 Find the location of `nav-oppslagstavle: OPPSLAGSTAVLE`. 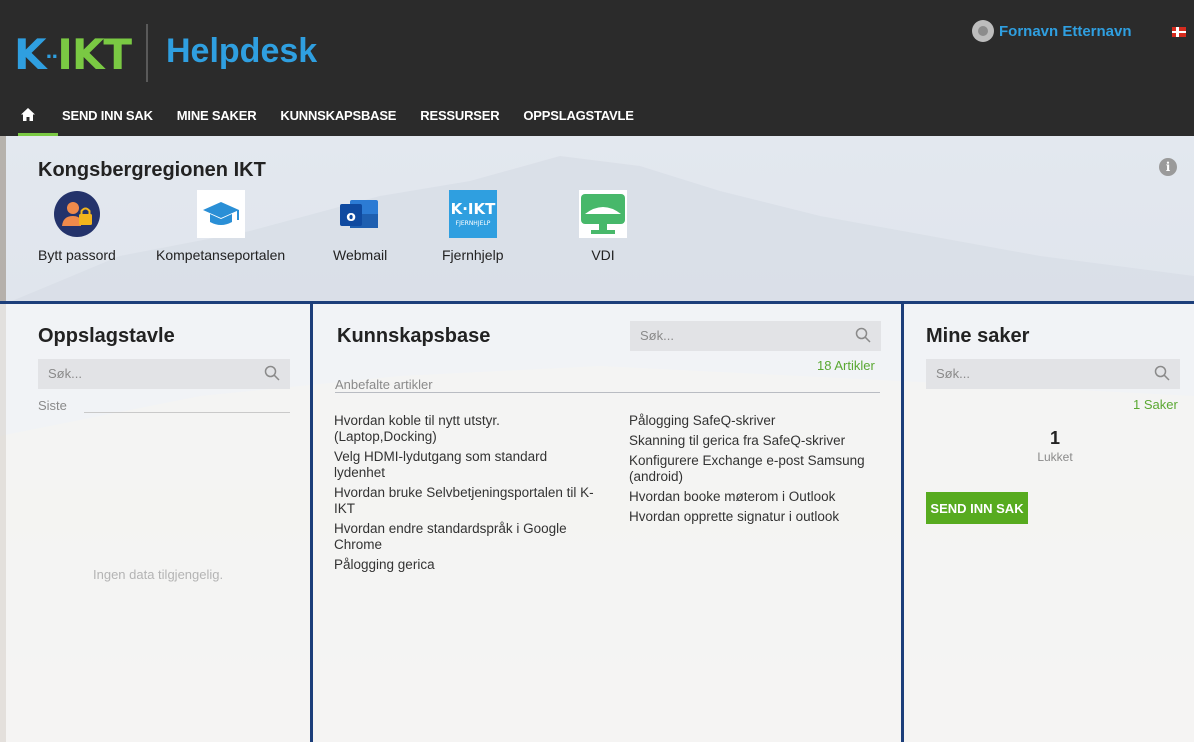

nav-oppslagstavle: OPPSLAGSTAVLE is located at coordinates (578, 118).